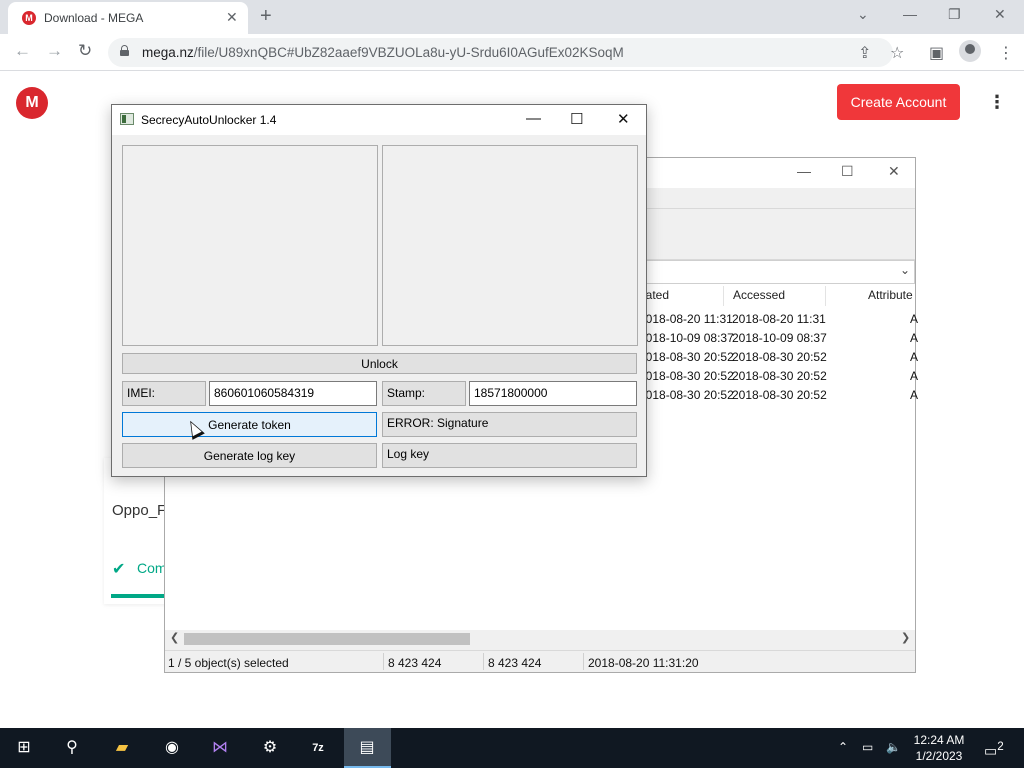 This screenshot has width=1024, height=768. Describe the element at coordinates (509, 455) in the screenshot. I see `log-key-field: Log key` at that location.